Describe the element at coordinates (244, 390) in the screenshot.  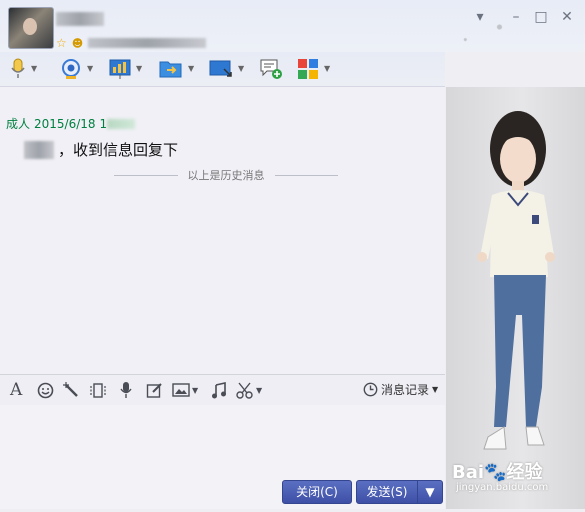
I see `scissors-icon` at that location.